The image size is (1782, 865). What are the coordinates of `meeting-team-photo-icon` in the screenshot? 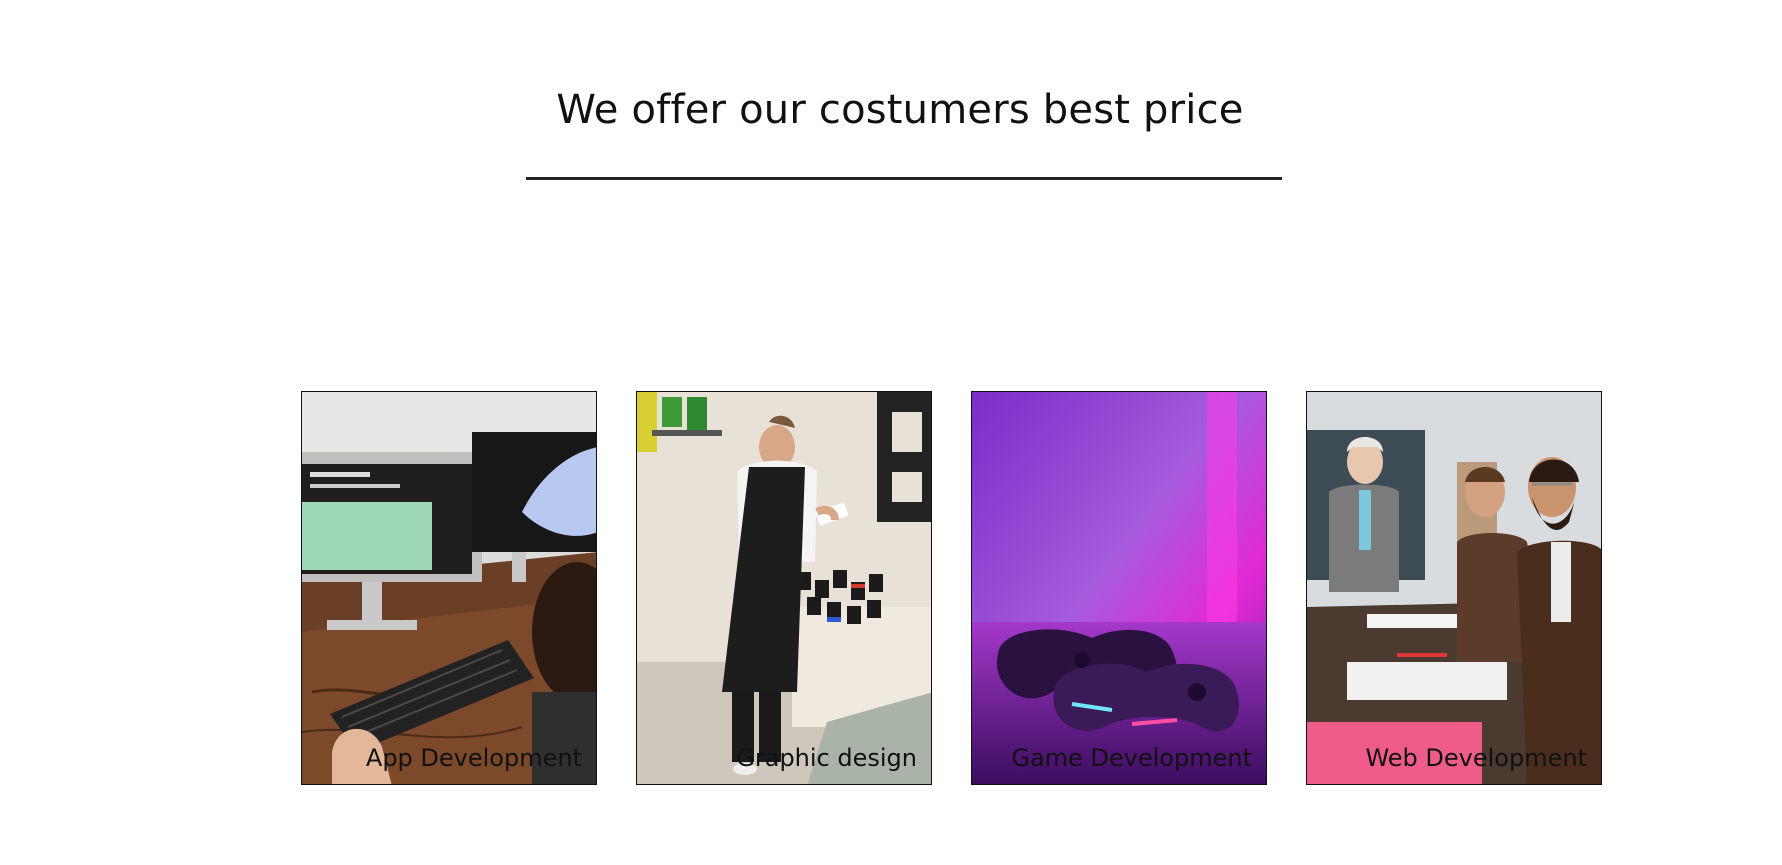 It's located at (1454, 588).